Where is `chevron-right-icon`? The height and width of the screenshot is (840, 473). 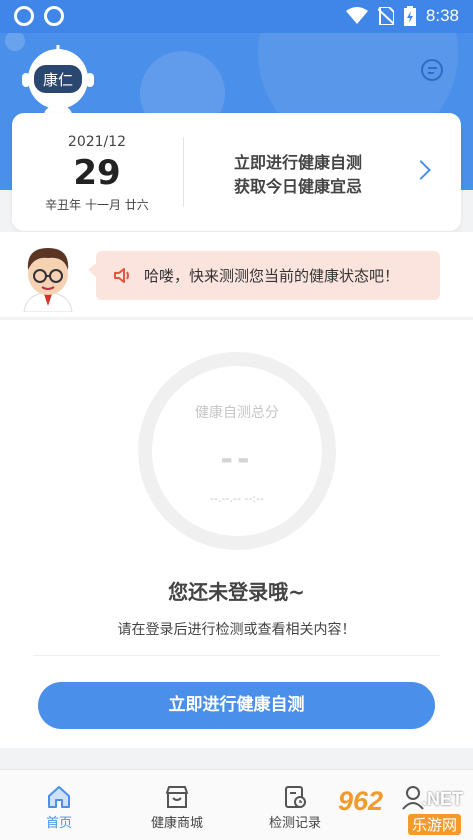 chevron-right-icon is located at coordinates (421, 170).